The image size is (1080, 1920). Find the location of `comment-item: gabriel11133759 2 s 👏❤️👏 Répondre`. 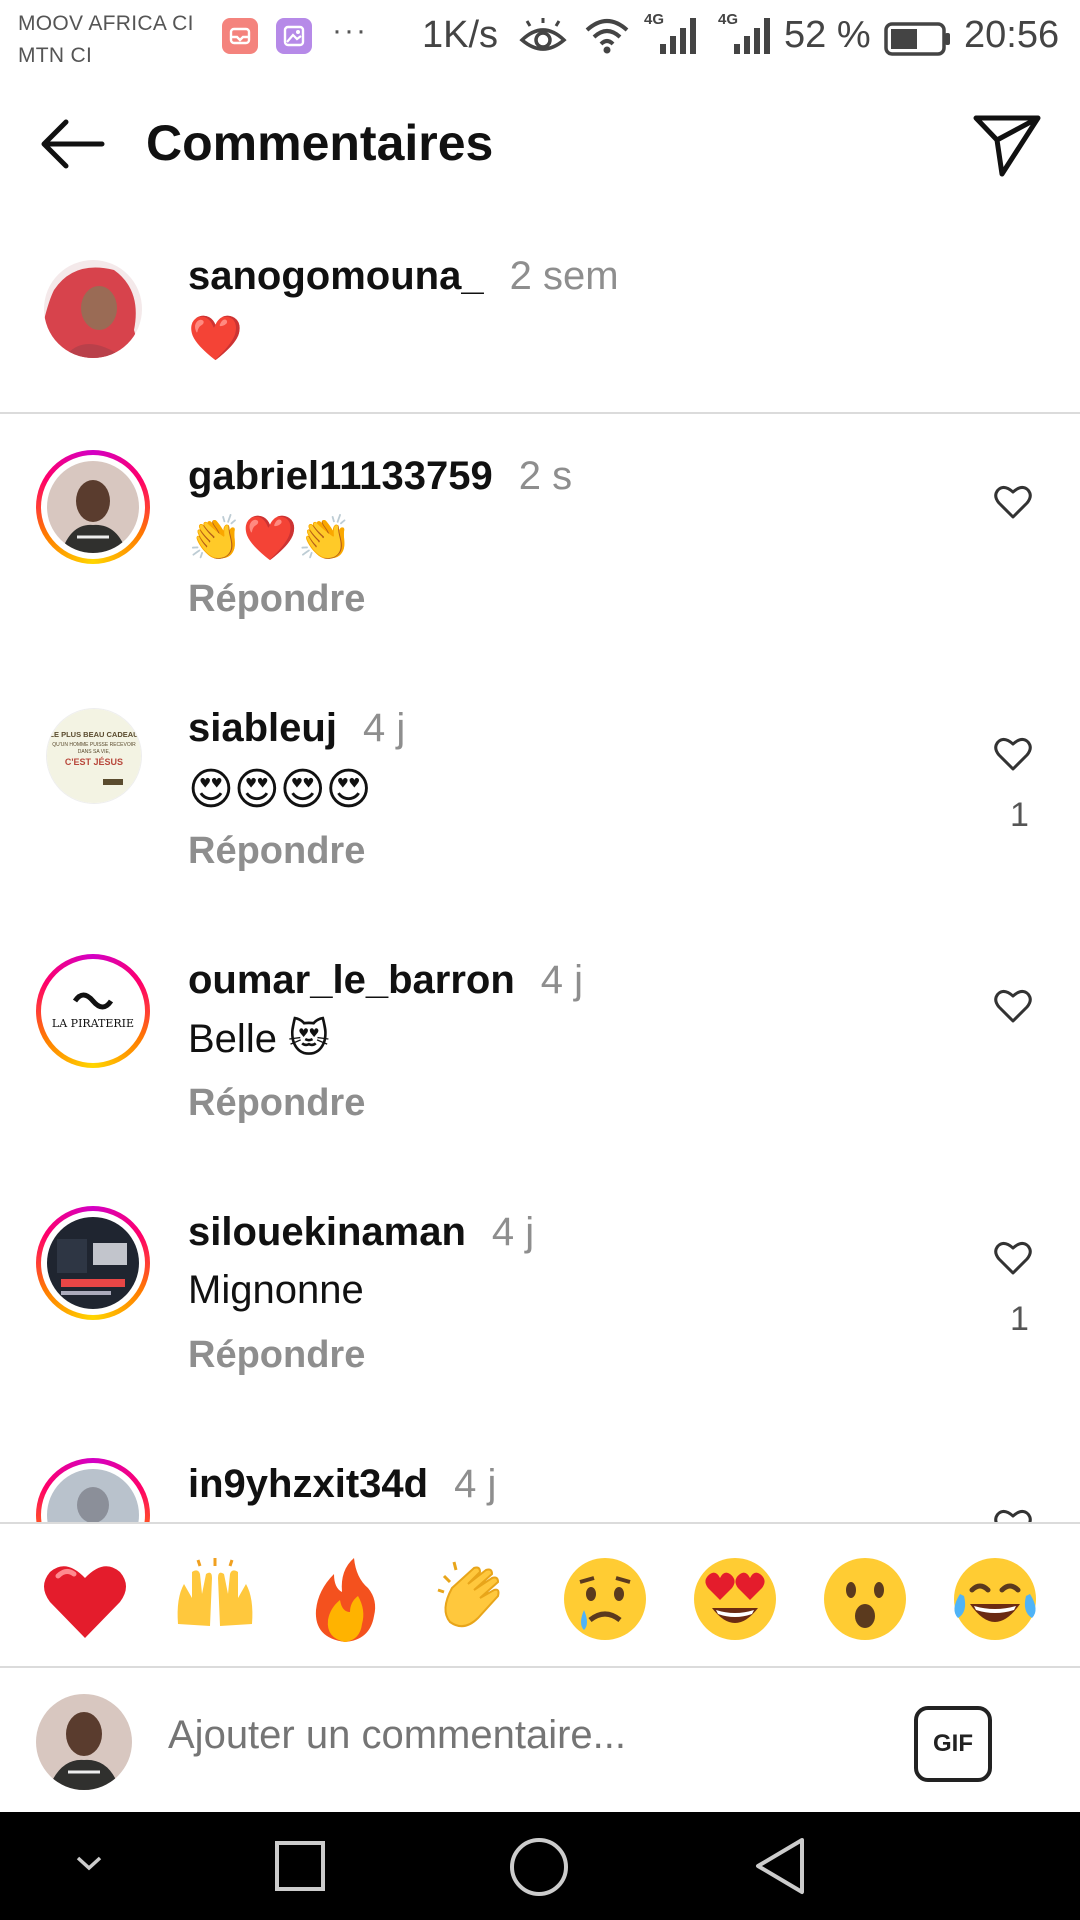

comment-item: gabriel11133759 2 s 👏❤️👏 Répondre is located at coordinates (540, 540).